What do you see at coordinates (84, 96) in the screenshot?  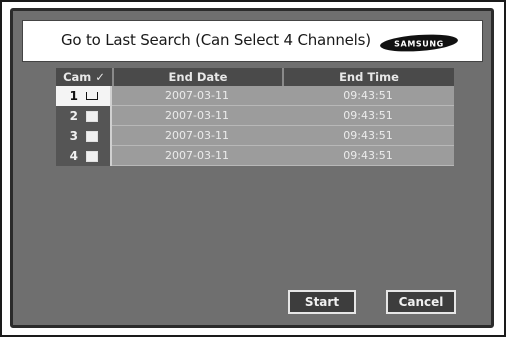 I see `cam-select-cell: 1` at bounding box center [84, 96].